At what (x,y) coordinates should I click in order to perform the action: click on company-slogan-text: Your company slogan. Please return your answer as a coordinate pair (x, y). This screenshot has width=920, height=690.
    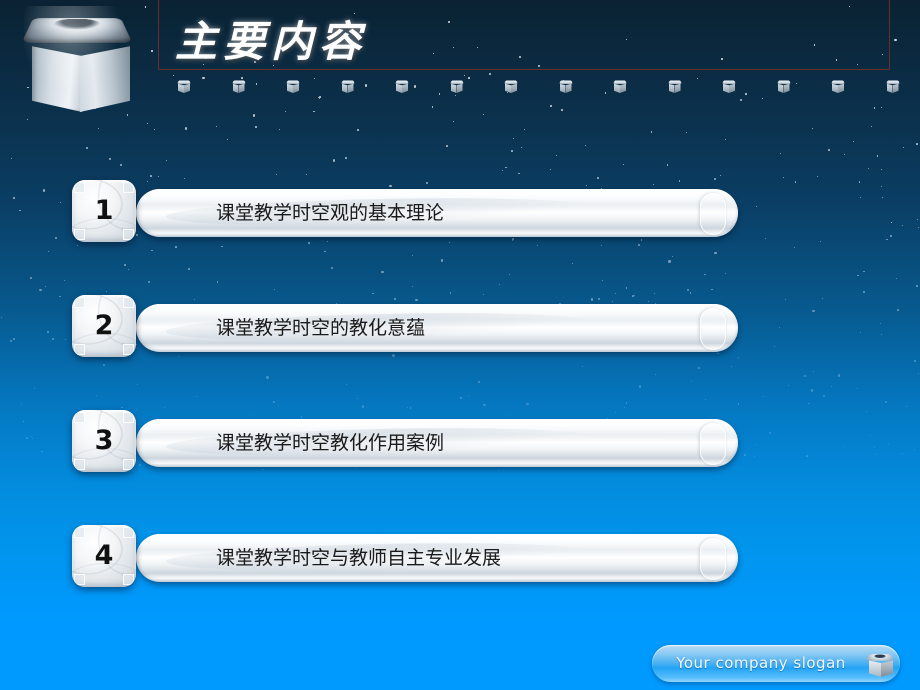
    Looking at the image, I should click on (761, 663).